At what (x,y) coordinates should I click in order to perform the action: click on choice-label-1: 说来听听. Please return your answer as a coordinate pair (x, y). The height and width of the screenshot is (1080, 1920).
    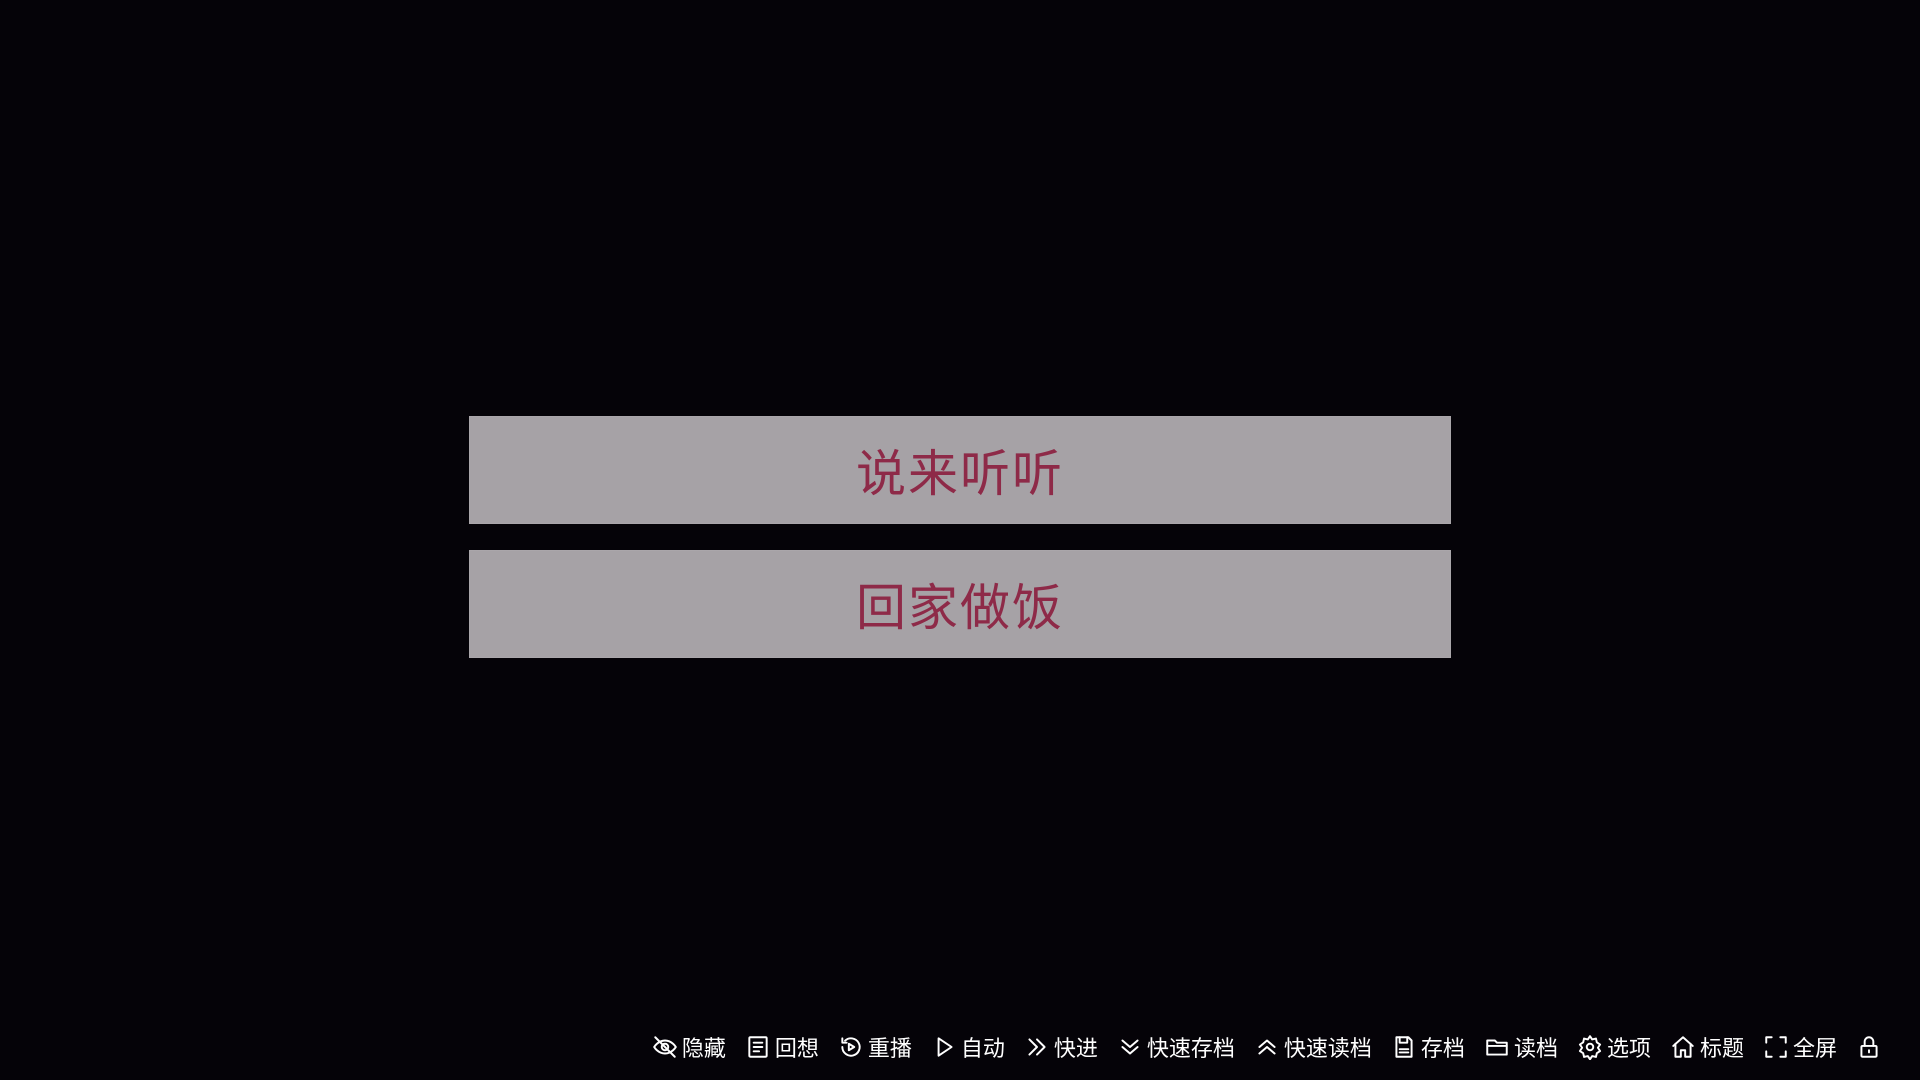
    Looking at the image, I should click on (960, 474).